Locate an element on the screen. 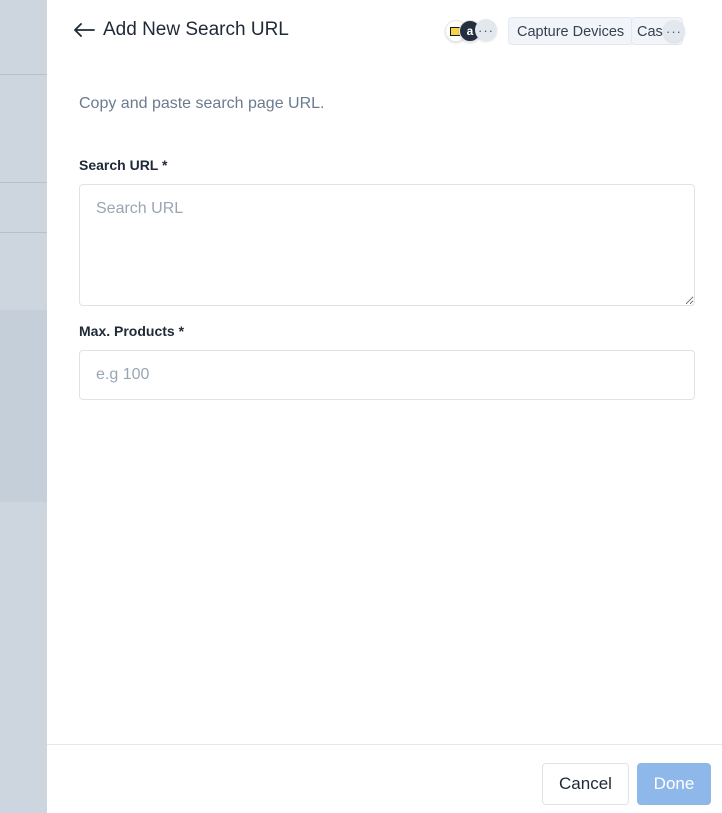 This screenshot has height=813, width=722. max-products-input is located at coordinates (387, 375).